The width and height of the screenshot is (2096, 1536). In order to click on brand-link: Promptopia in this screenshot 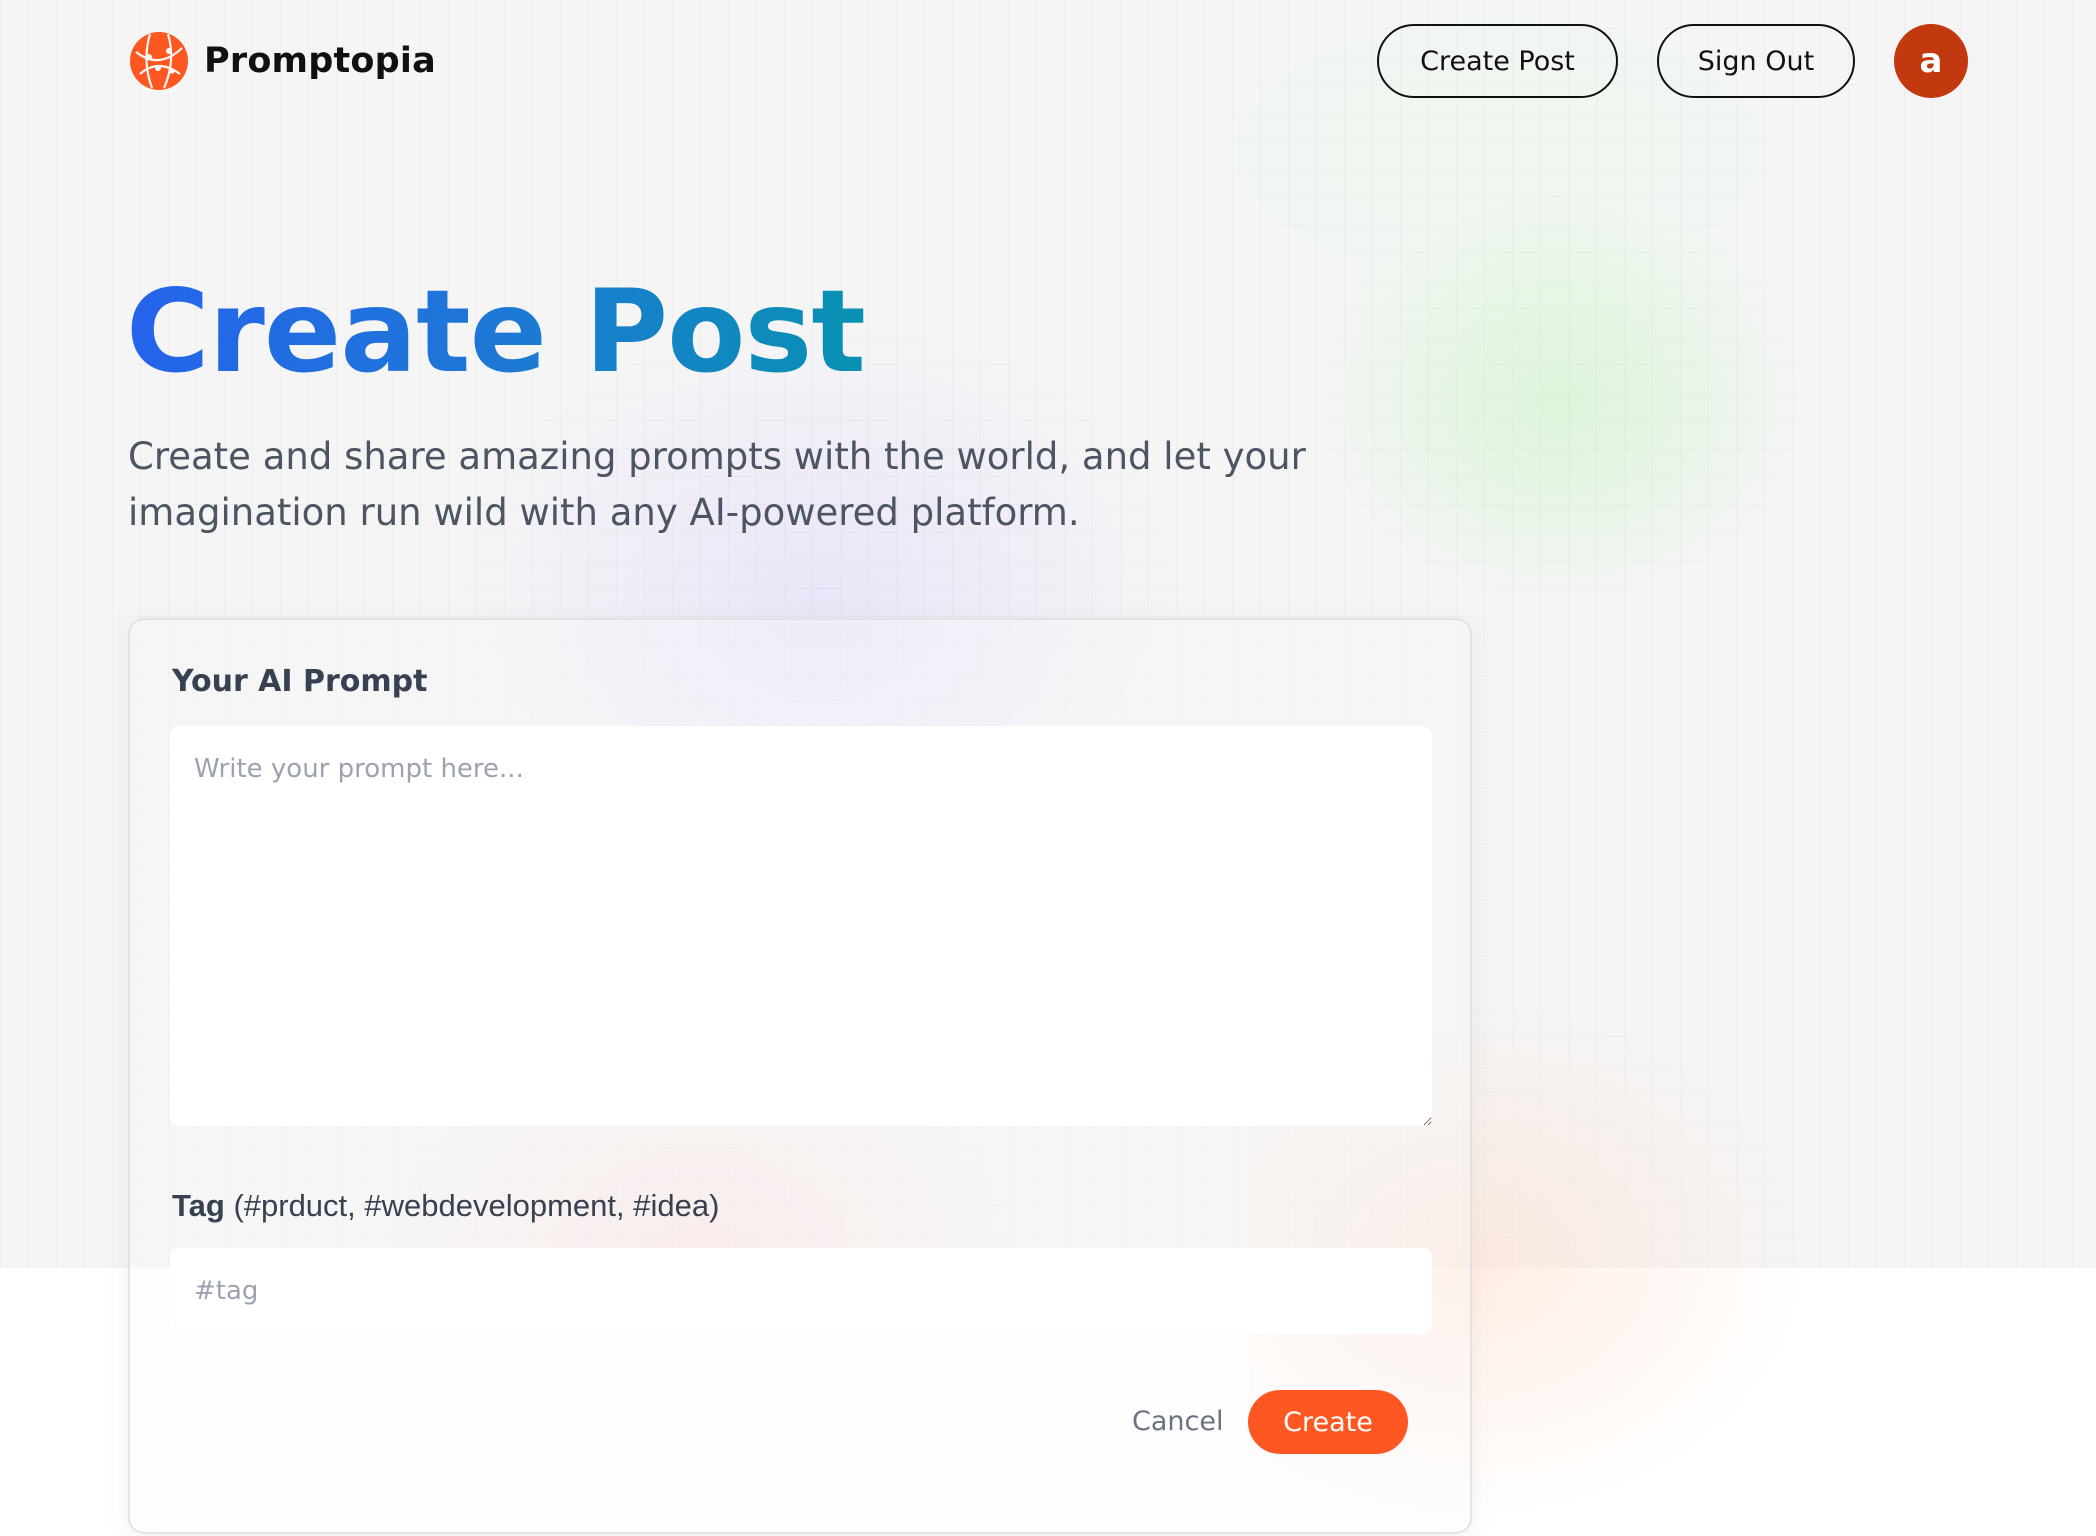, I will do `click(282, 61)`.